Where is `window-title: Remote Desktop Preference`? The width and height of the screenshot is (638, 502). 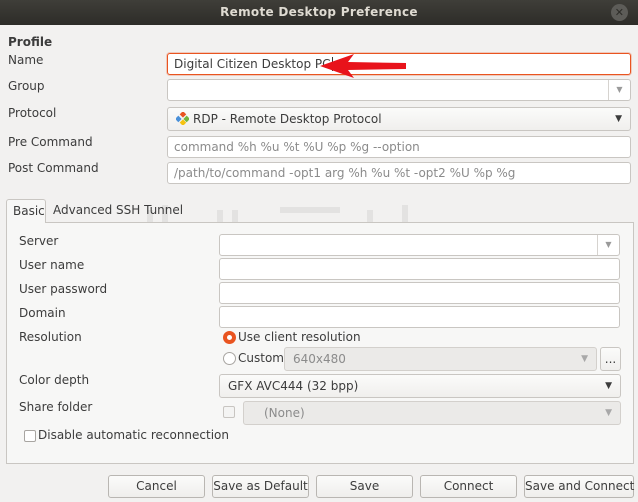
window-title: Remote Desktop Preference is located at coordinates (319, 12).